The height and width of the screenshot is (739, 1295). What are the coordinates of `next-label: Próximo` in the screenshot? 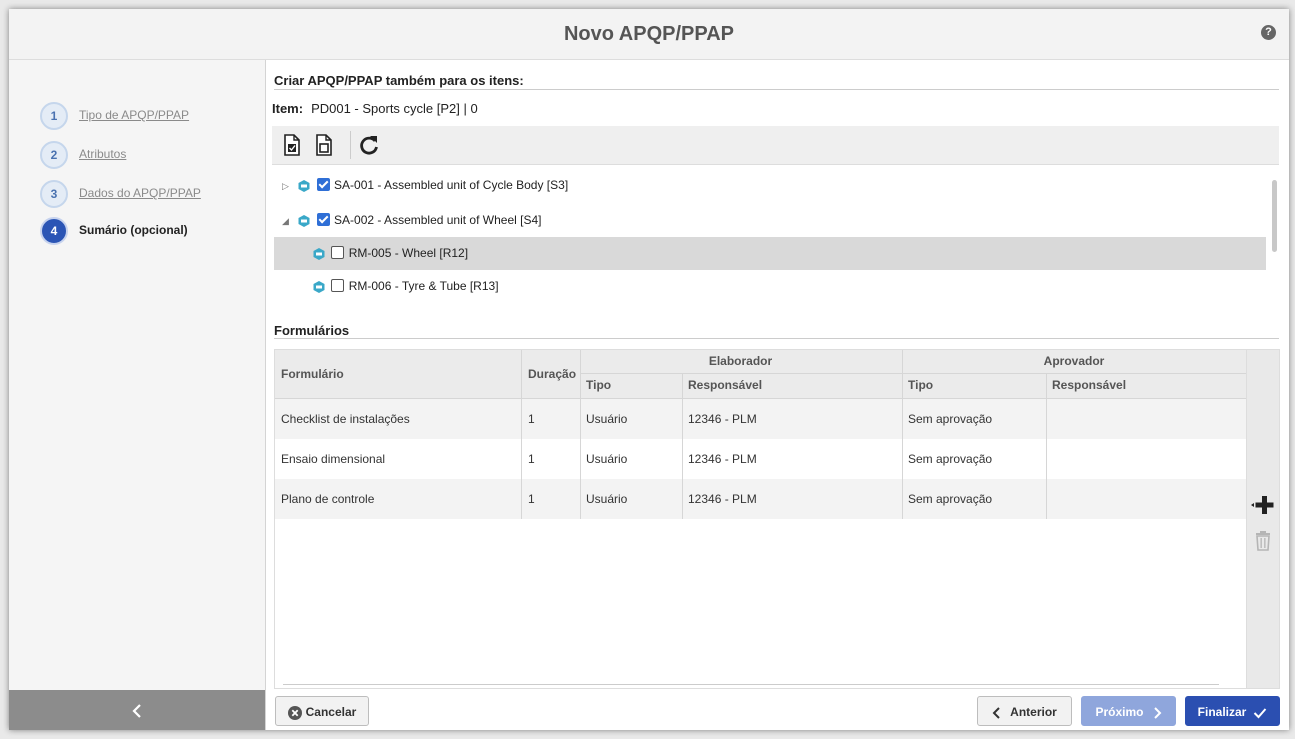 It's located at (1119, 712).